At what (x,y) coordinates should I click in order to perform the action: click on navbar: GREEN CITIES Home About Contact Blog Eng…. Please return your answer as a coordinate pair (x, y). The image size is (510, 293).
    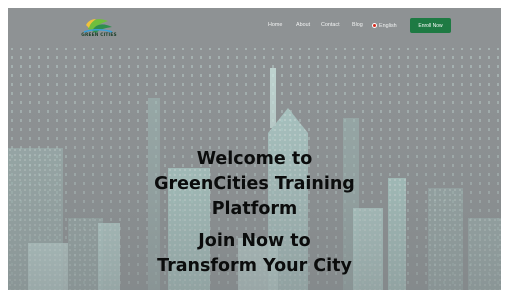
    Looking at the image, I should click on (254, 26).